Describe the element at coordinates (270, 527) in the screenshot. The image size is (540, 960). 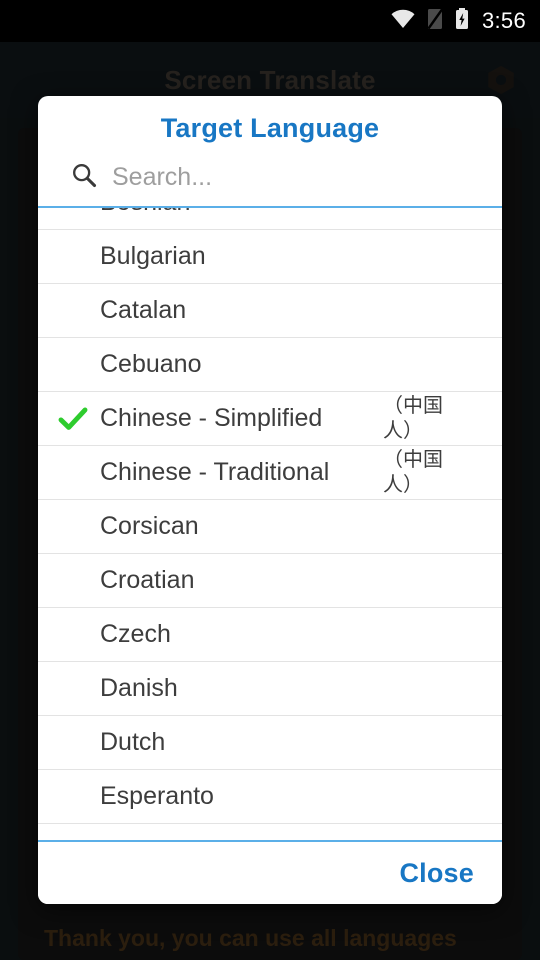
I see `list-item: Corsican` at that location.